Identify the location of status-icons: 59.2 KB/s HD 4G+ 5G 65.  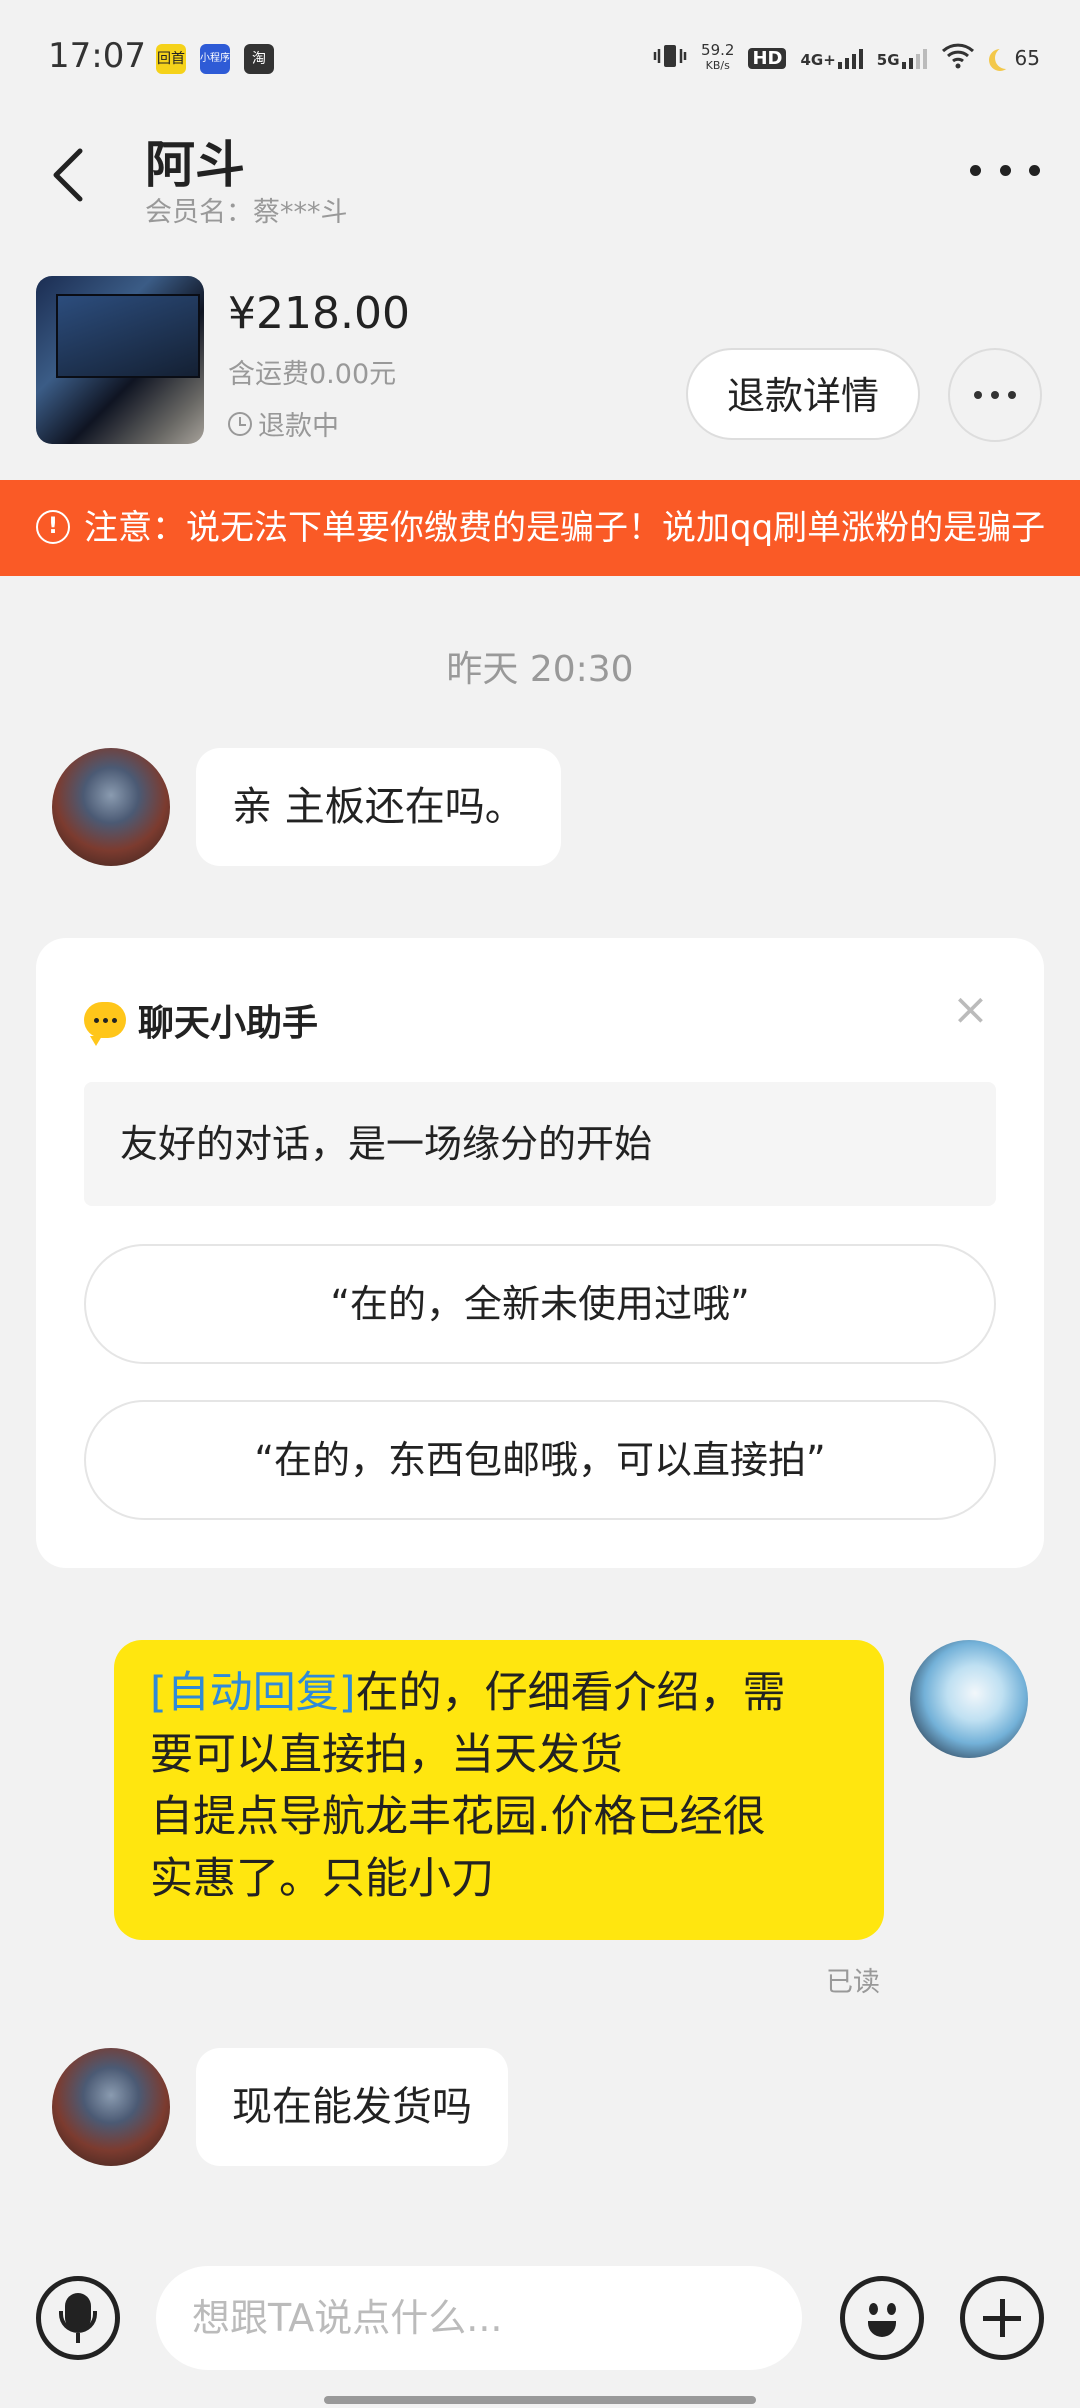
(846, 58).